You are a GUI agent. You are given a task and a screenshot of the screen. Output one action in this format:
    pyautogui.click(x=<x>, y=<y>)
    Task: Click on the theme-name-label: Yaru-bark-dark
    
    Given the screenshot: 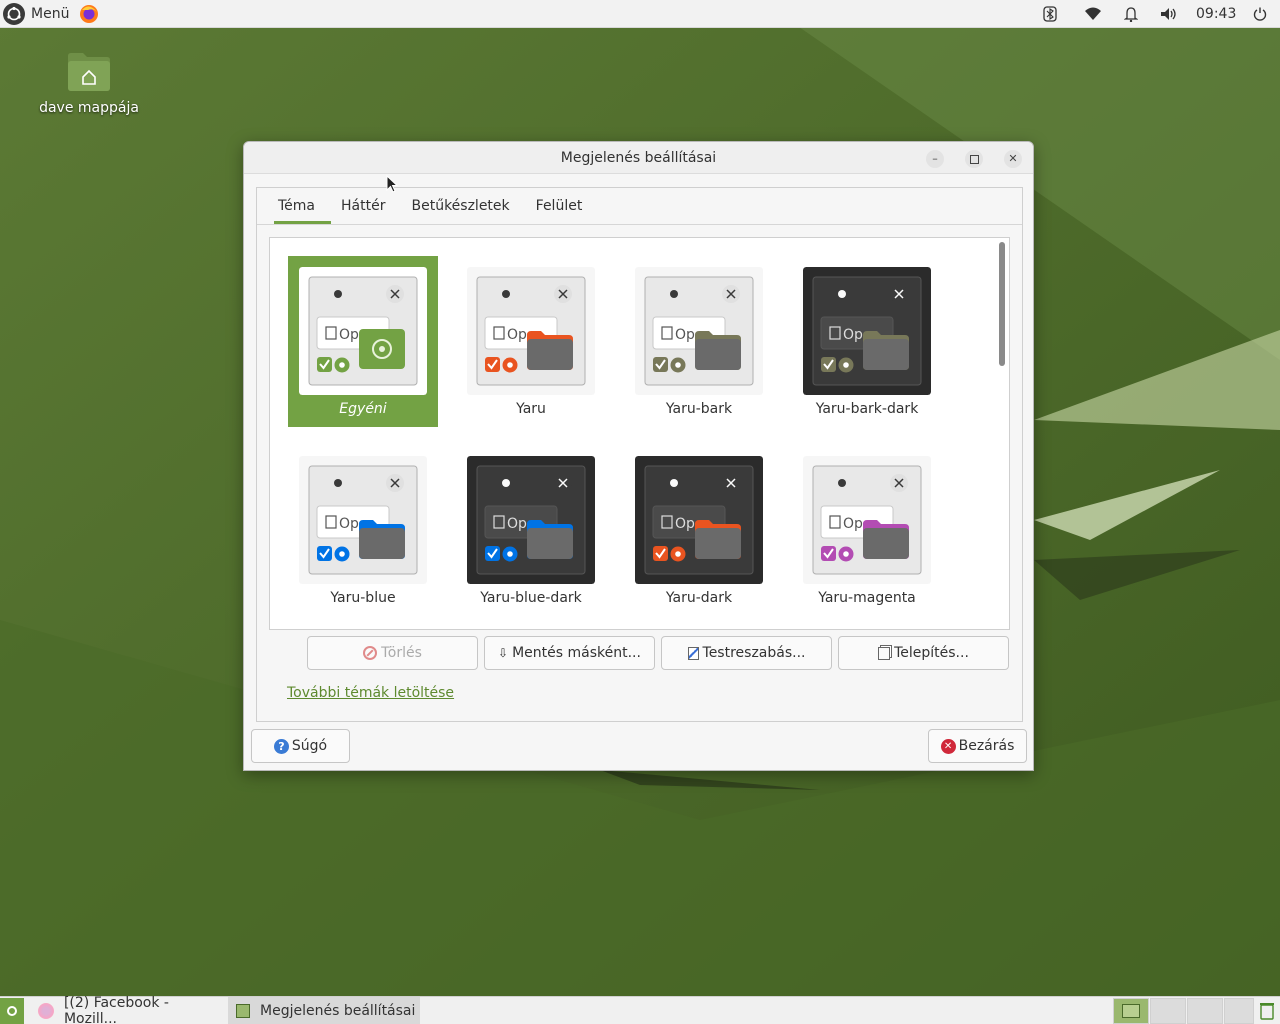 What is the action you would take?
    pyautogui.click(x=867, y=409)
    